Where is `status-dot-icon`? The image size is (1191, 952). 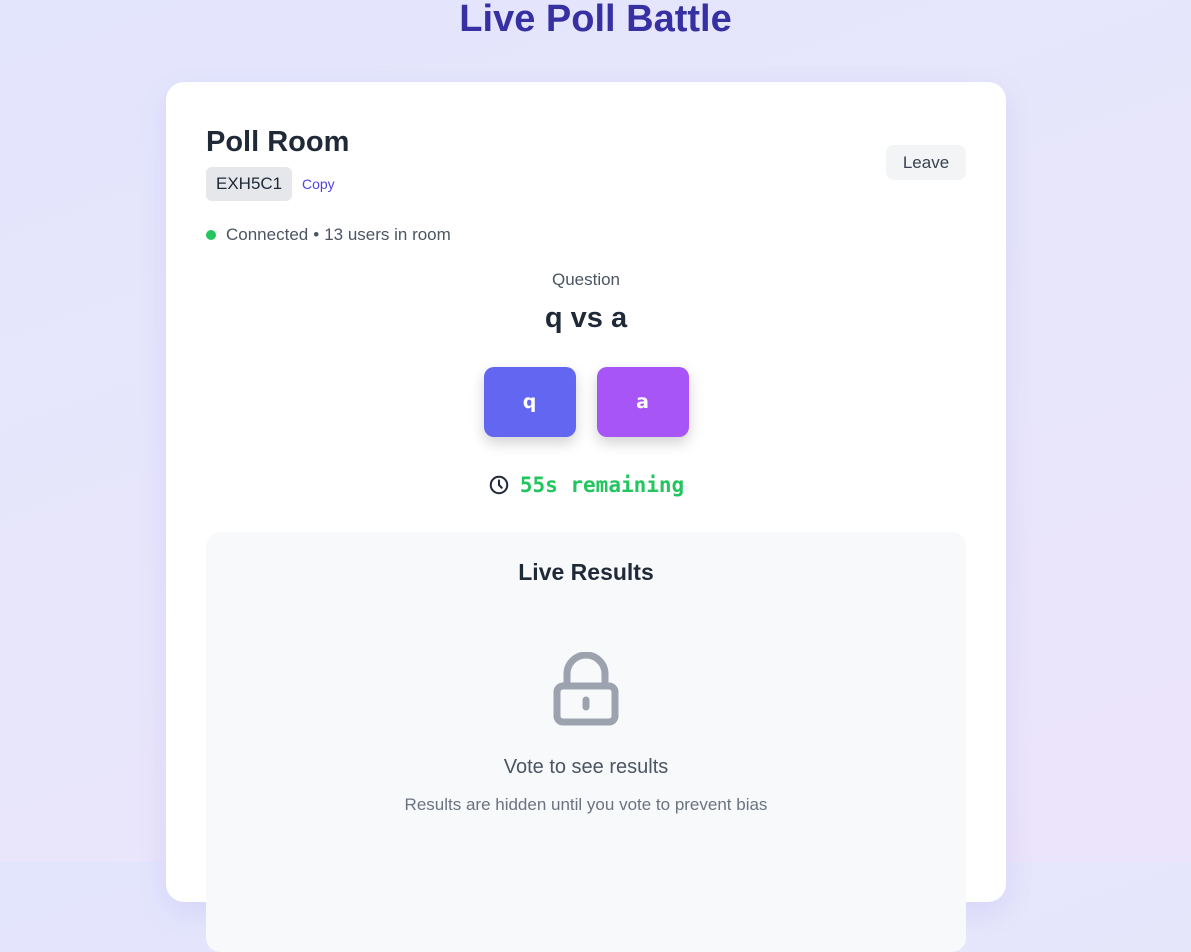 status-dot-icon is located at coordinates (211, 235).